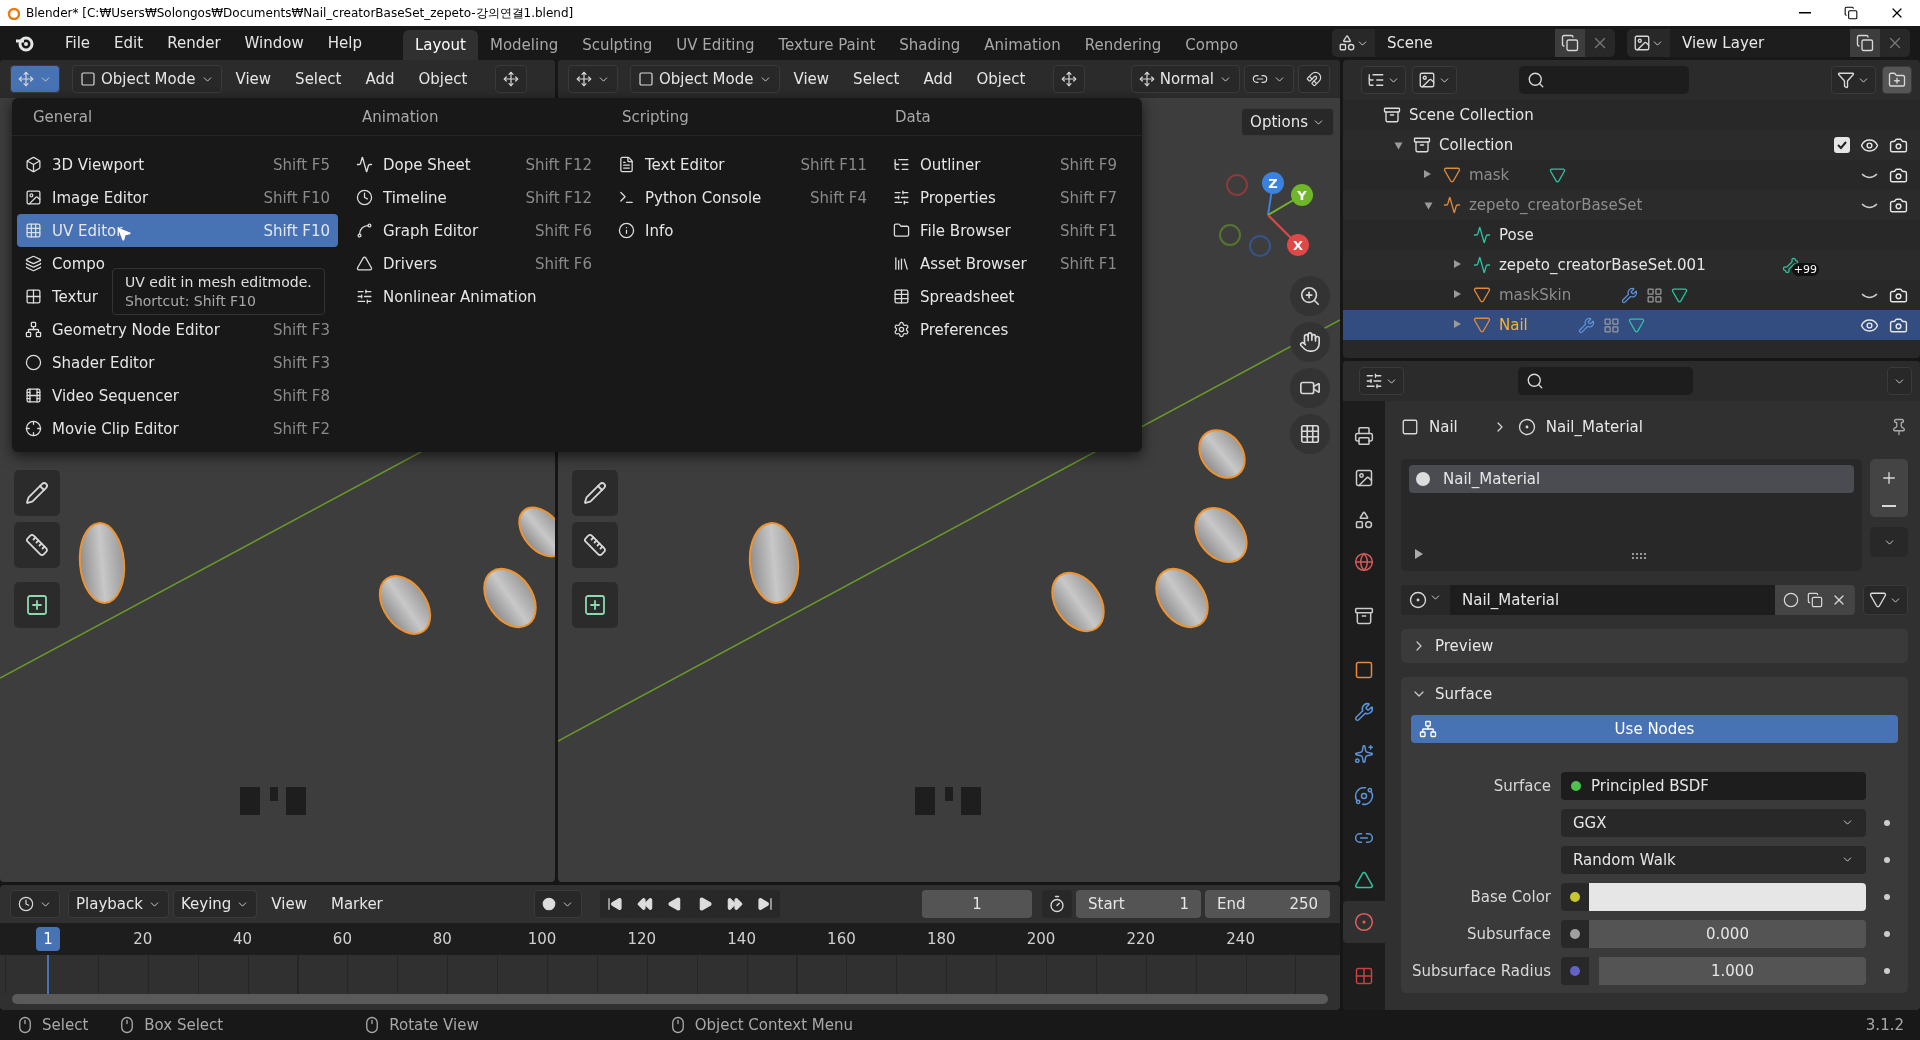 Image resolution: width=1920 pixels, height=1040 pixels. What do you see at coordinates (1481, 970) in the screenshot?
I see `property-label: Subsurface Radius` at bounding box center [1481, 970].